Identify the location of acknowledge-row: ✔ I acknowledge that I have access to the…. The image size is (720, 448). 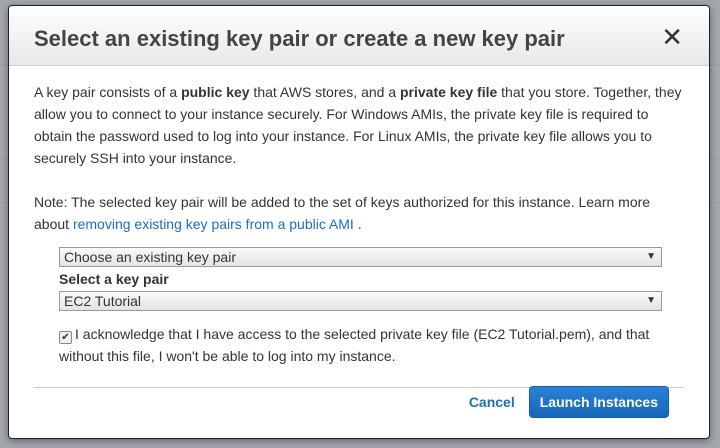
(369, 345).